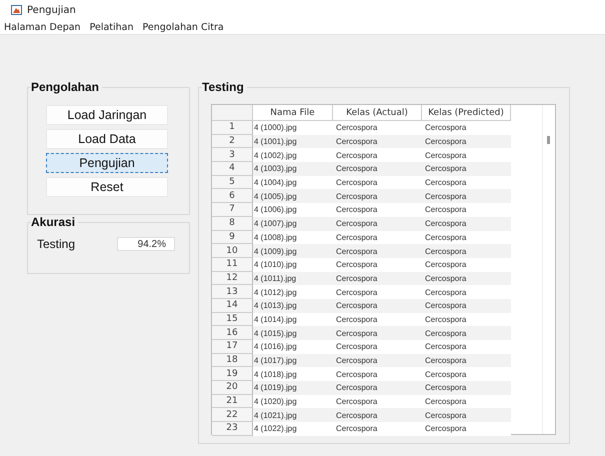 This screenshot has width=605, height=456. What do you see at coordinates (548, 140) in the screenshot?
I see `scroll-thumb` at bounding box center [548, 140].